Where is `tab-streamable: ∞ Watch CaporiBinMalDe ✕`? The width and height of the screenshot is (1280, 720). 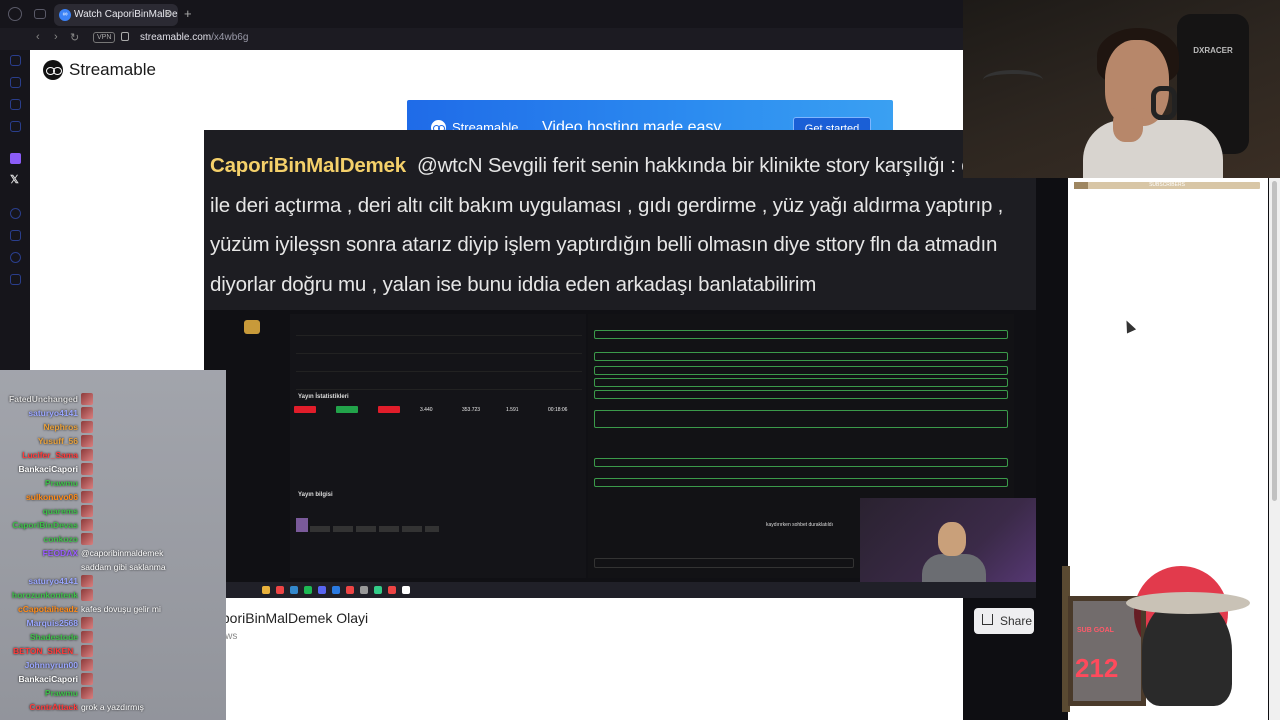
tab-streamable: ∞ Watch CaporiBinMalDe ✕ is located at coordinates (116, 15).